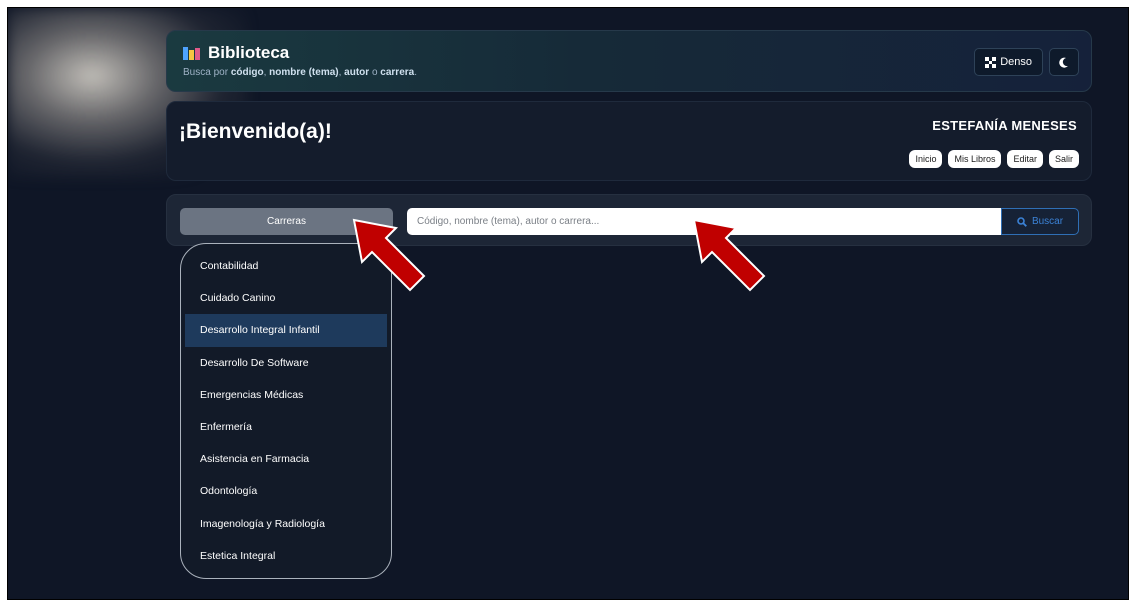  Describe the element at coordinates (1025, 159) in the screenshot. I see `edit-button: Editar` at that location.